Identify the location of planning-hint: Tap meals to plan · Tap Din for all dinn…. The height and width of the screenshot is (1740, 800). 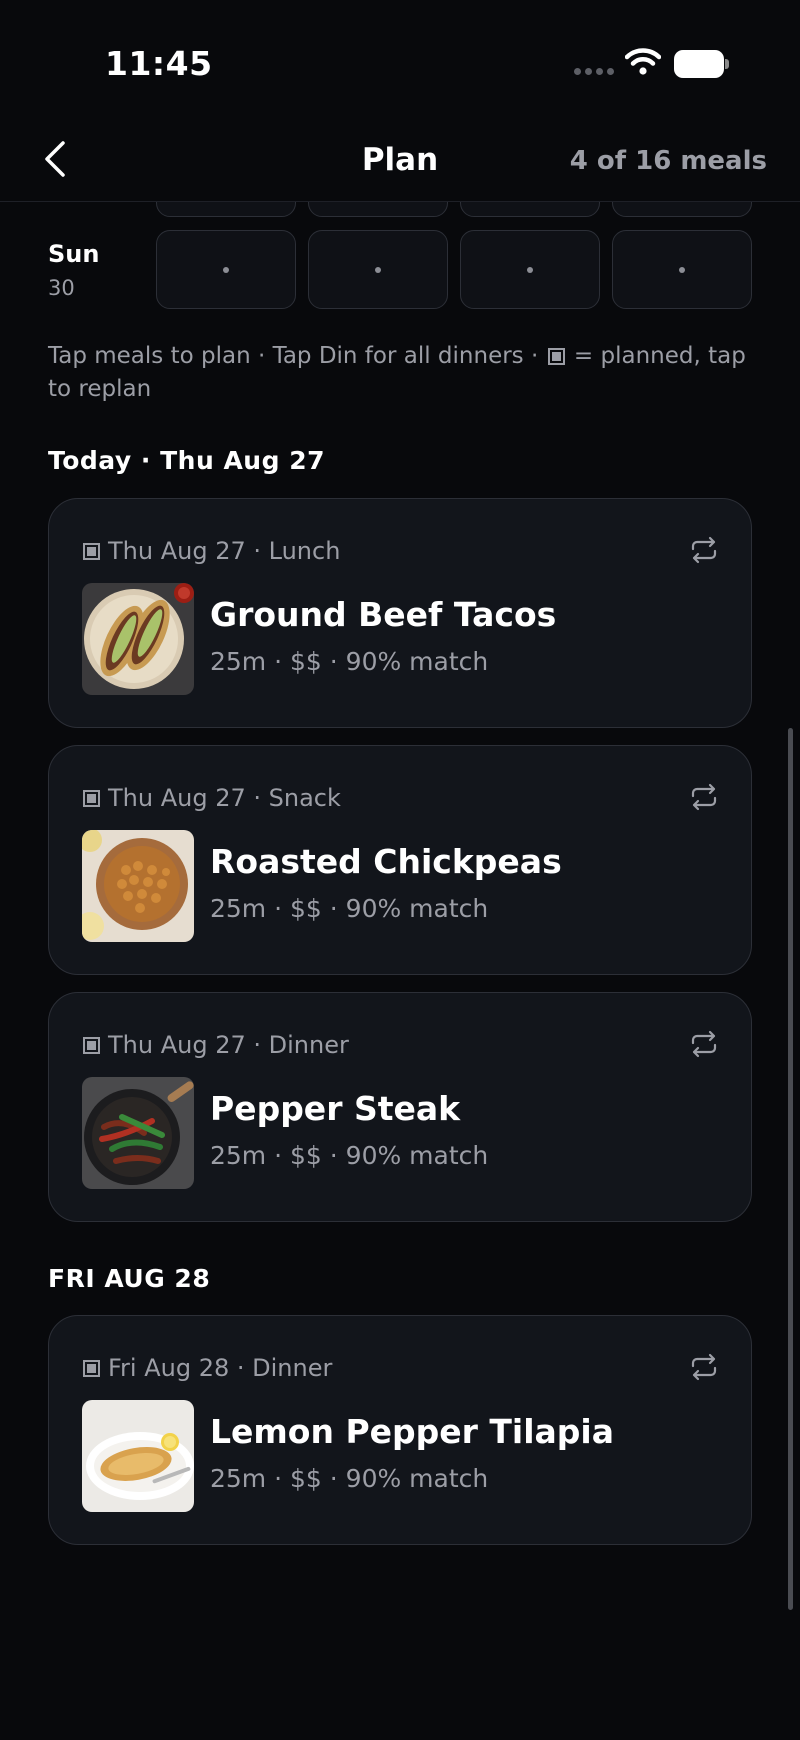
(397, 372).